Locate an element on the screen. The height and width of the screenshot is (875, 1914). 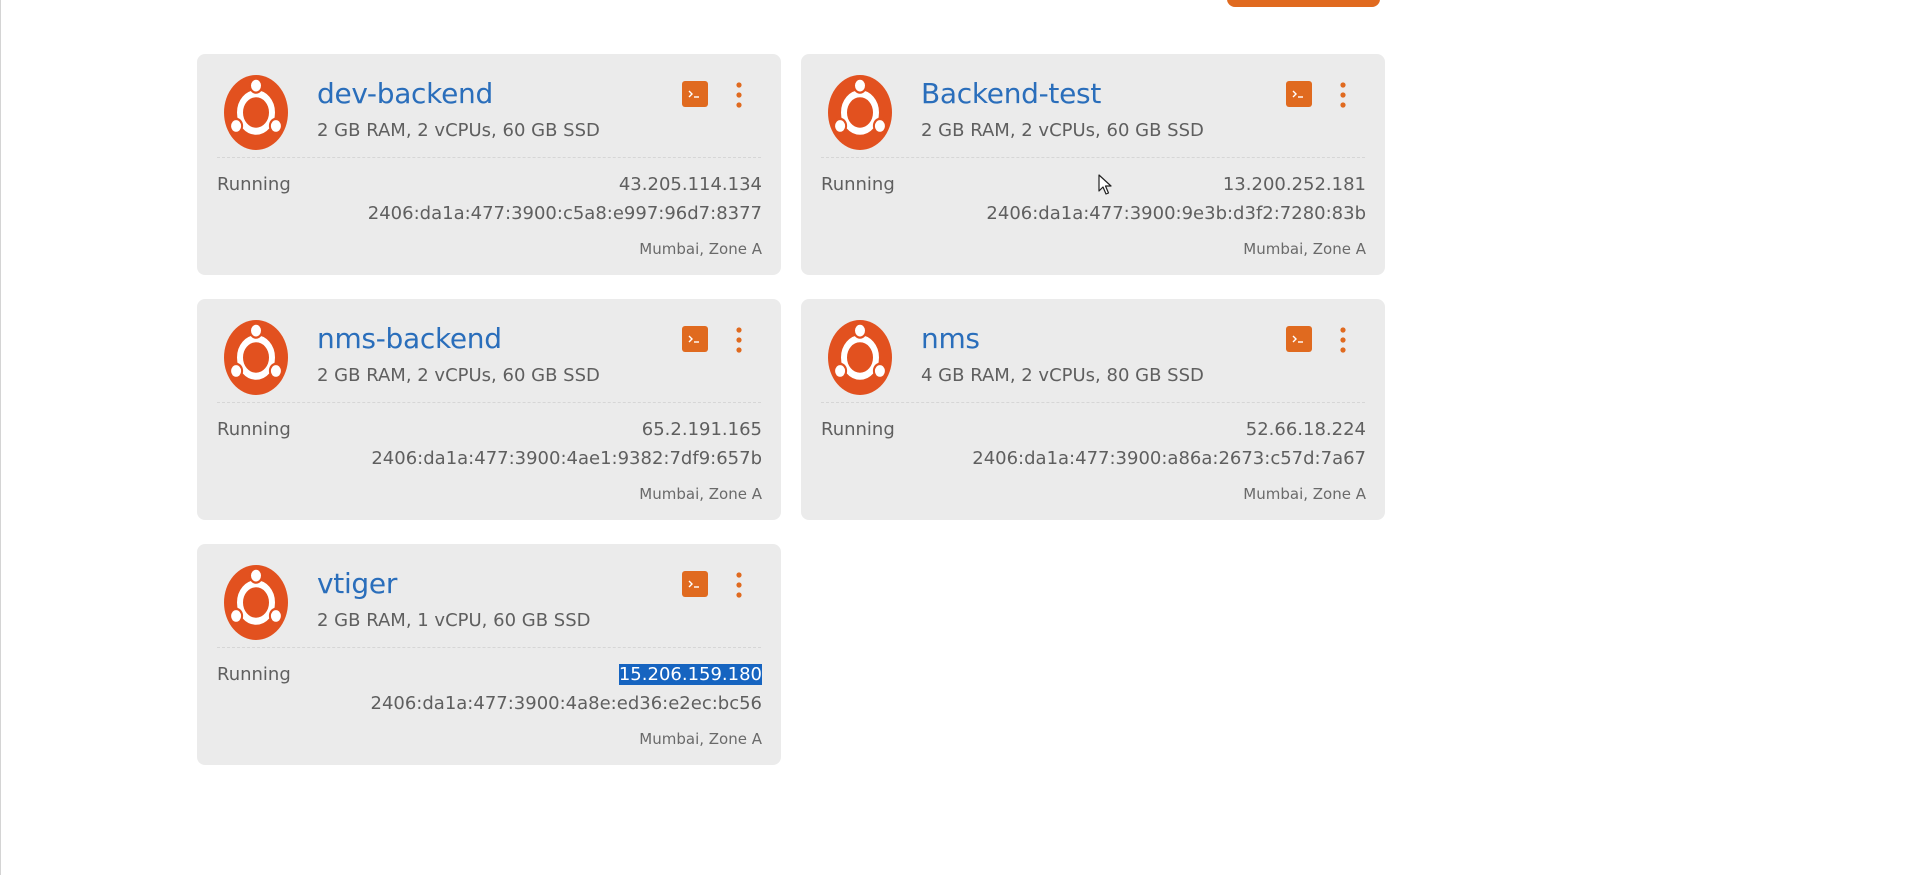
instance-name: nms is located at coordinates (950, 338).